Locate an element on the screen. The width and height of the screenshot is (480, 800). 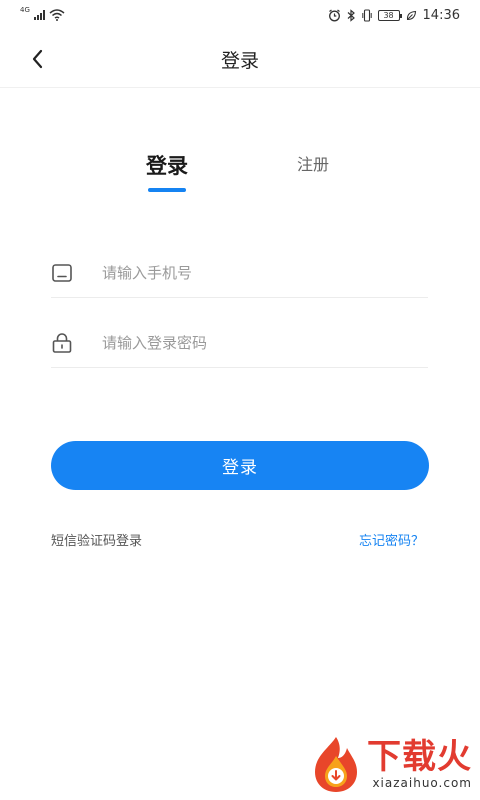
watermark-text: 下载火 xiazaihuo.com is located at coordinates (419, 764).